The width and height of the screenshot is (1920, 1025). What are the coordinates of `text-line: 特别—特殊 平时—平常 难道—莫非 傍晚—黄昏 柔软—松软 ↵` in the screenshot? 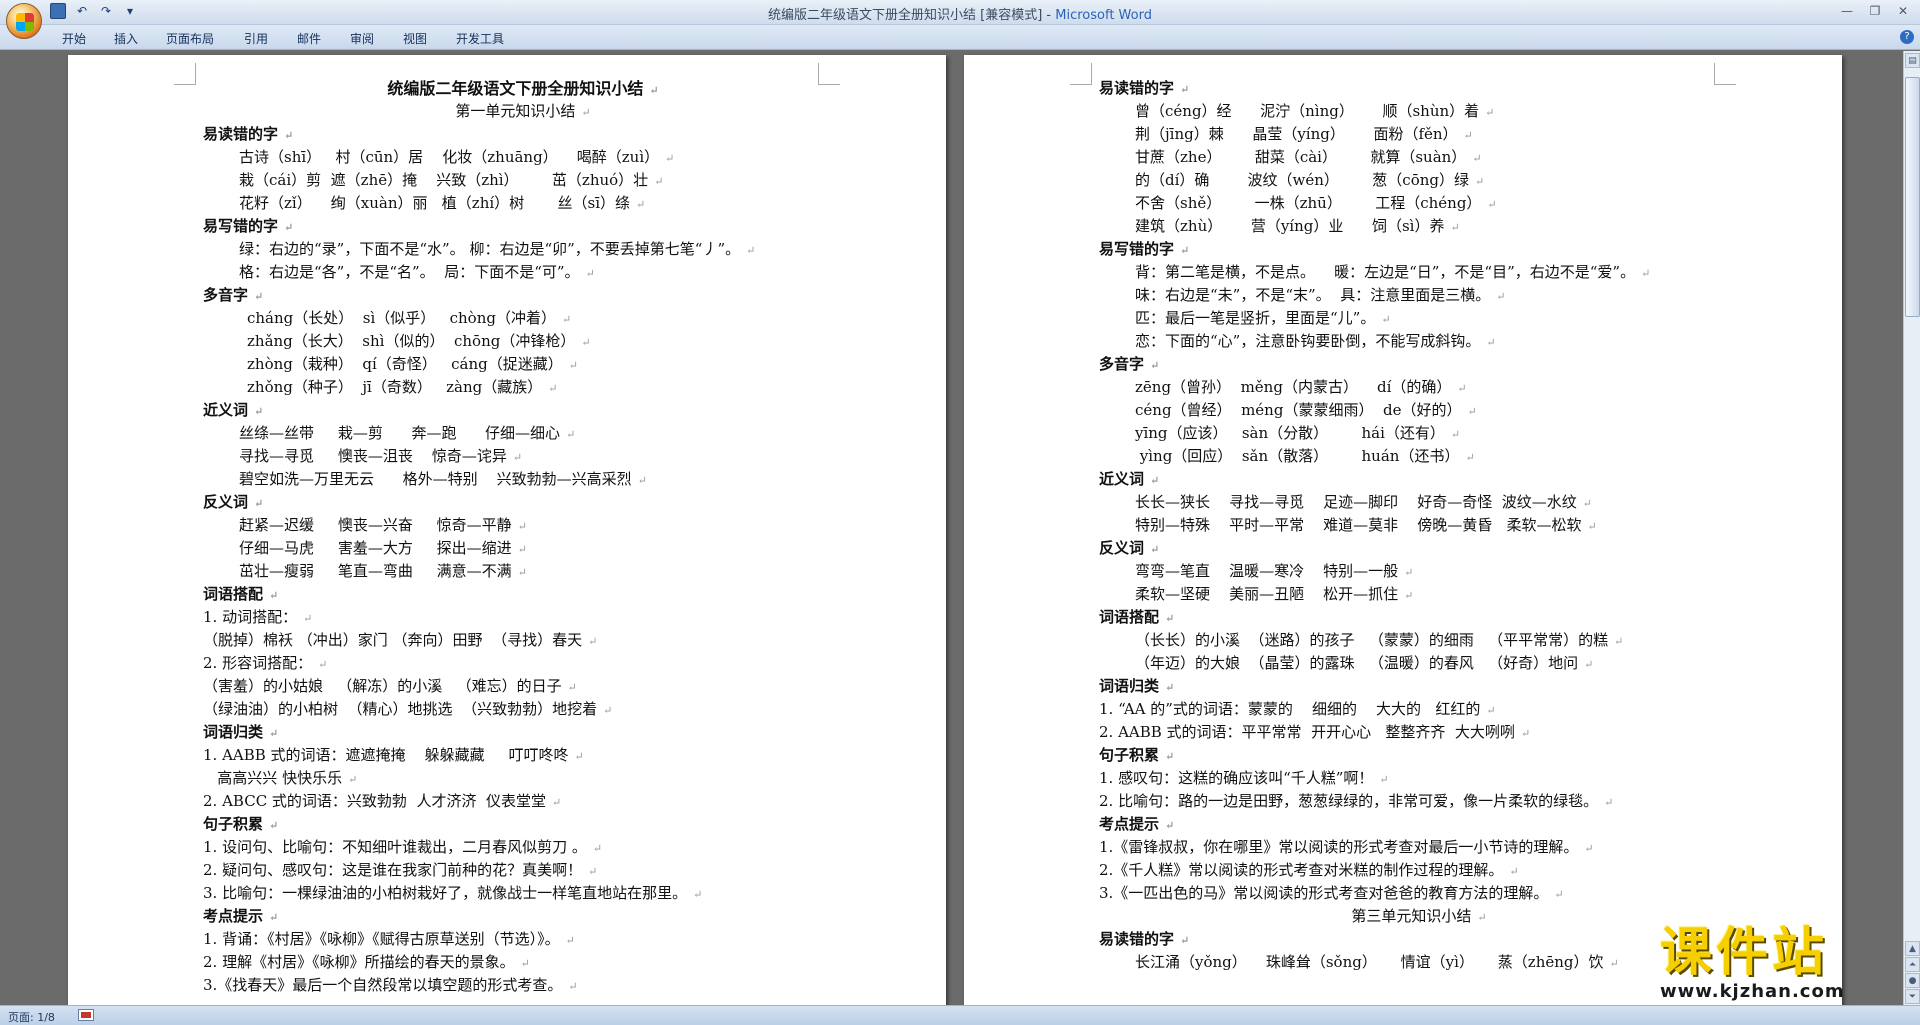 It's located at (1419, 525).